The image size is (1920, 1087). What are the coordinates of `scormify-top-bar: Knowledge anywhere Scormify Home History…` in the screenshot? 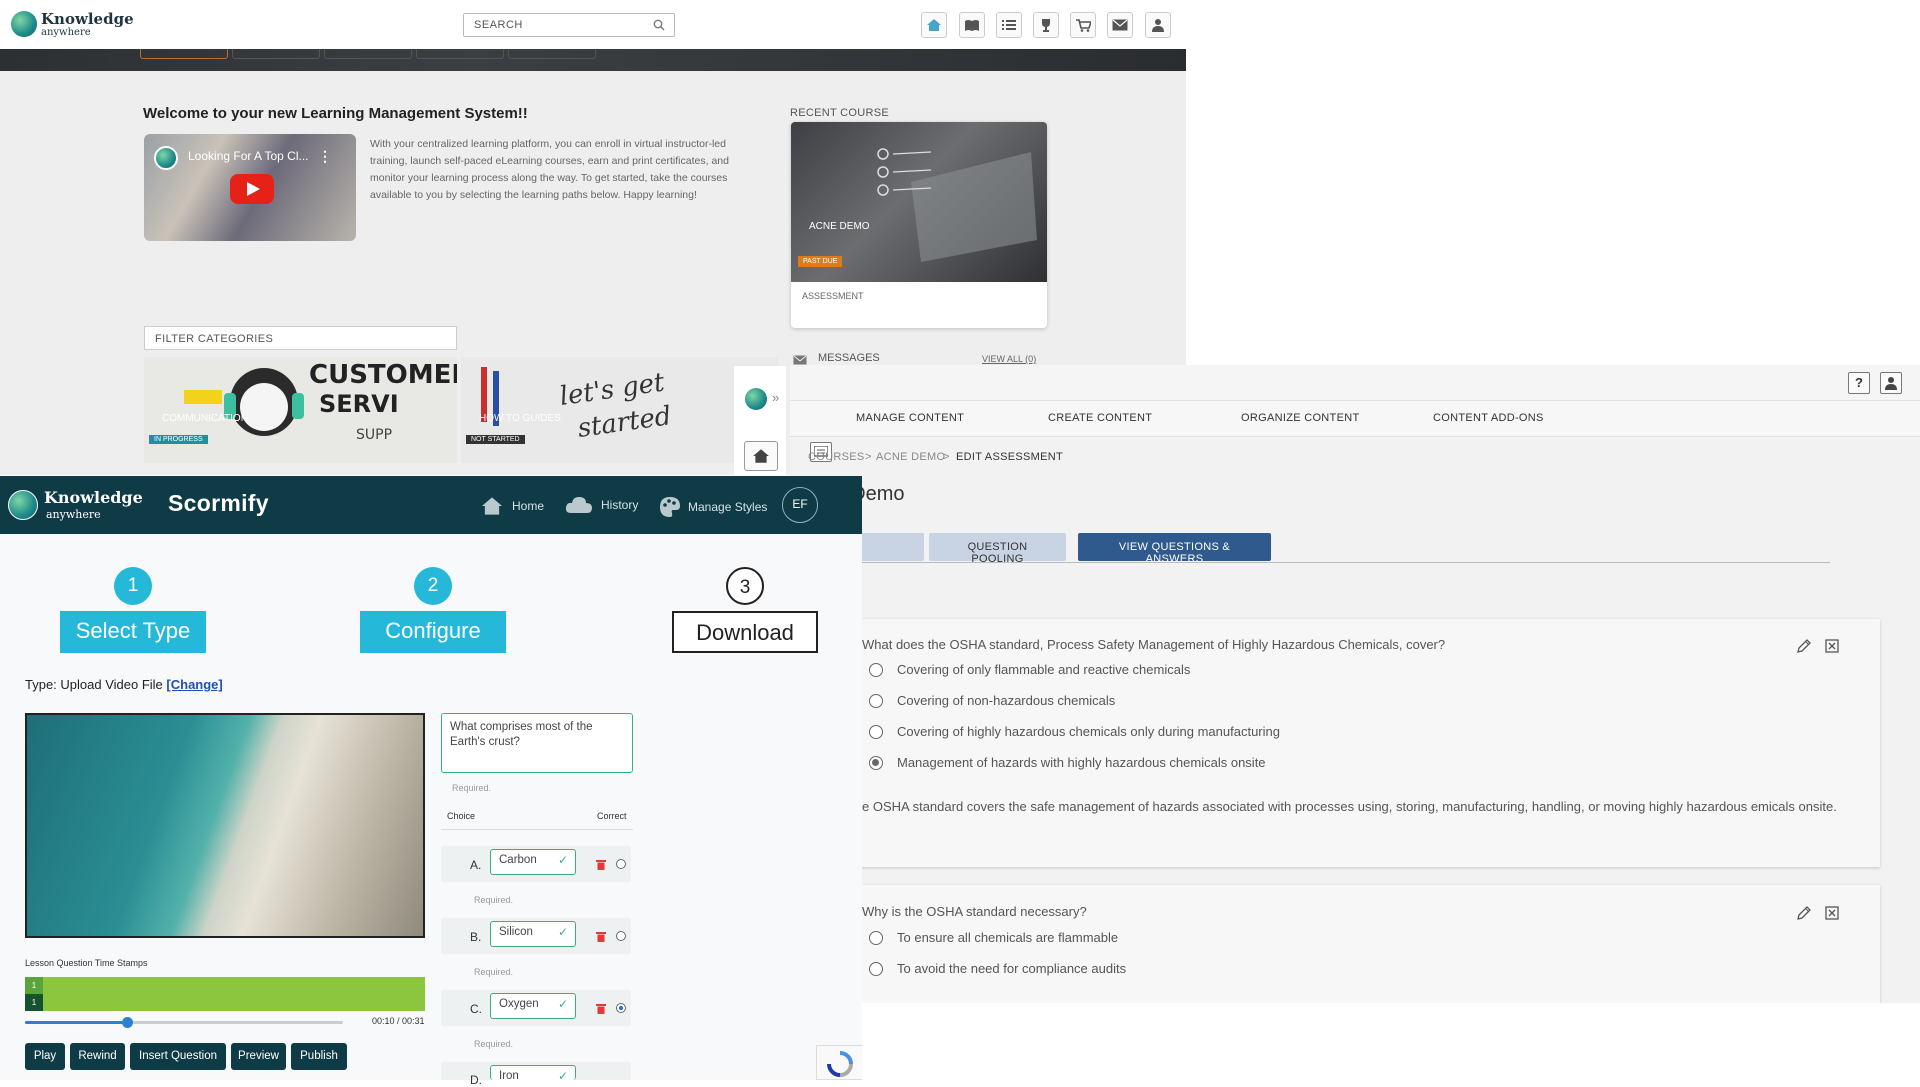 It's located at (431, 505).